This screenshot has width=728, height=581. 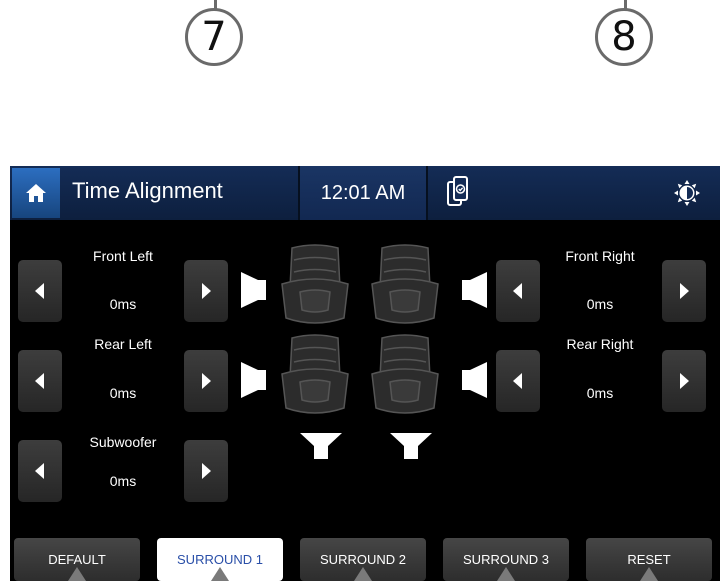 I want to click on tab-label: SURROUND 3, so click(x=506, y=559).